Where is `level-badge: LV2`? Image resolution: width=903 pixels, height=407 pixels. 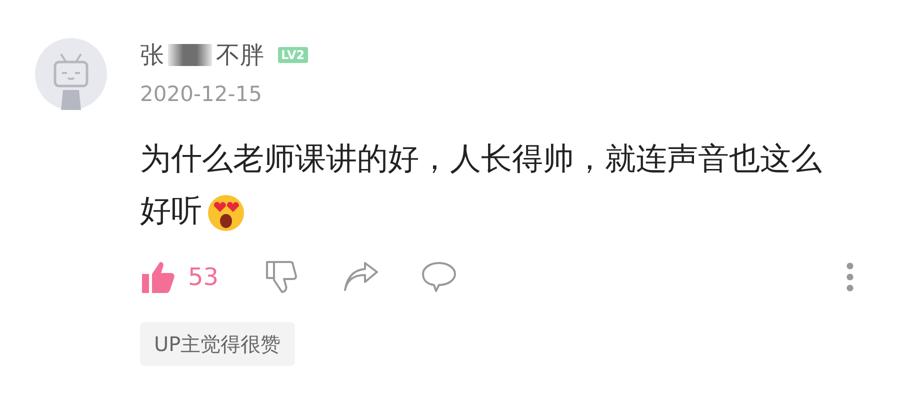
level-badge: LV2 is located at coordinates (293, 55).